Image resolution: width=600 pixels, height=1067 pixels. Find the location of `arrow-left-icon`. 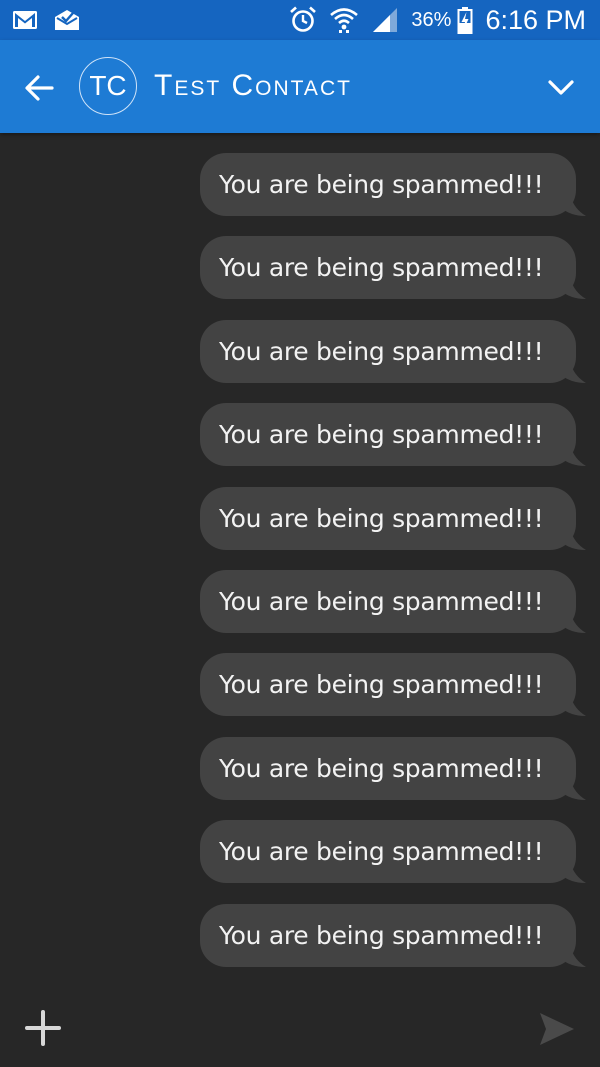

arrow-left-icon is located at coordinates (40, 88).